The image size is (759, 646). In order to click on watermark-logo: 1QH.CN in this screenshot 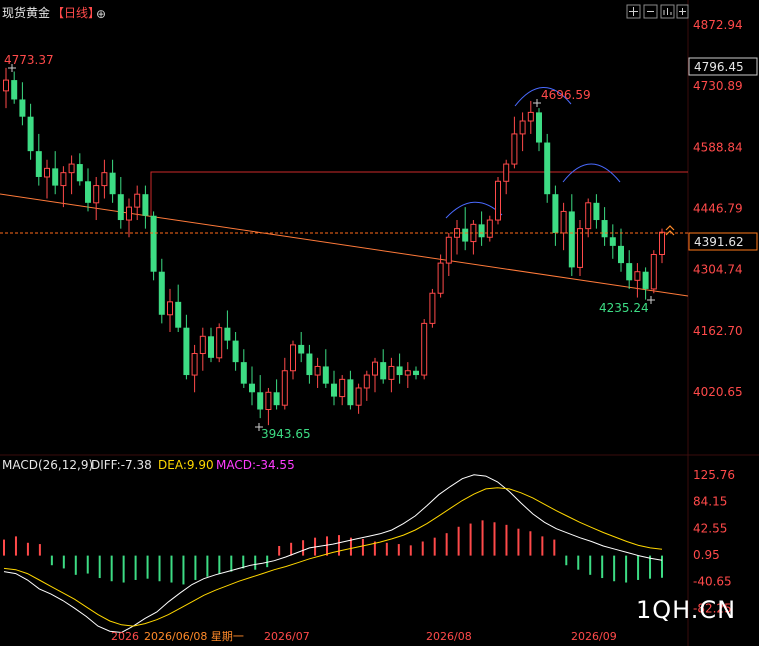, I will do `click(686, 610)`.